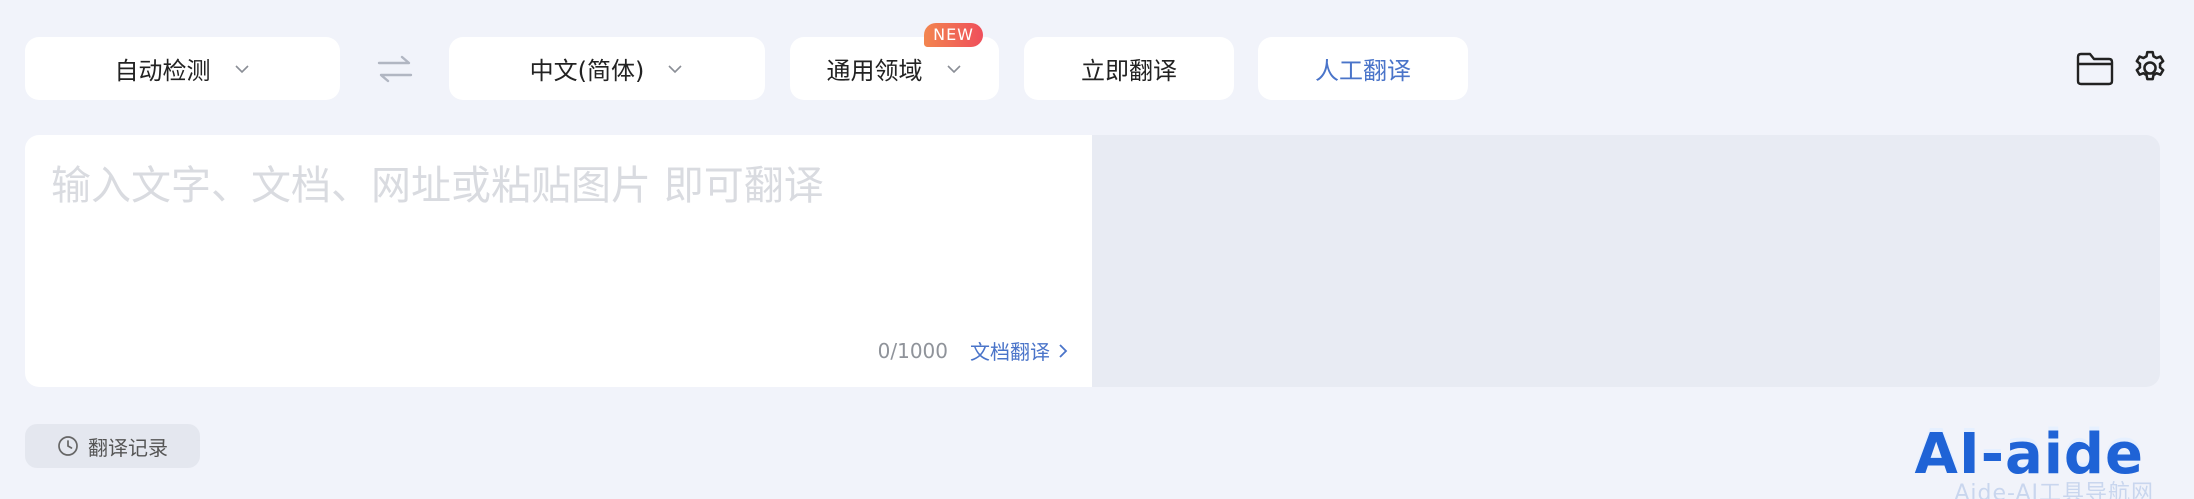  I want to click on translate-now-button: 立即翻译, so click(1129, 68).